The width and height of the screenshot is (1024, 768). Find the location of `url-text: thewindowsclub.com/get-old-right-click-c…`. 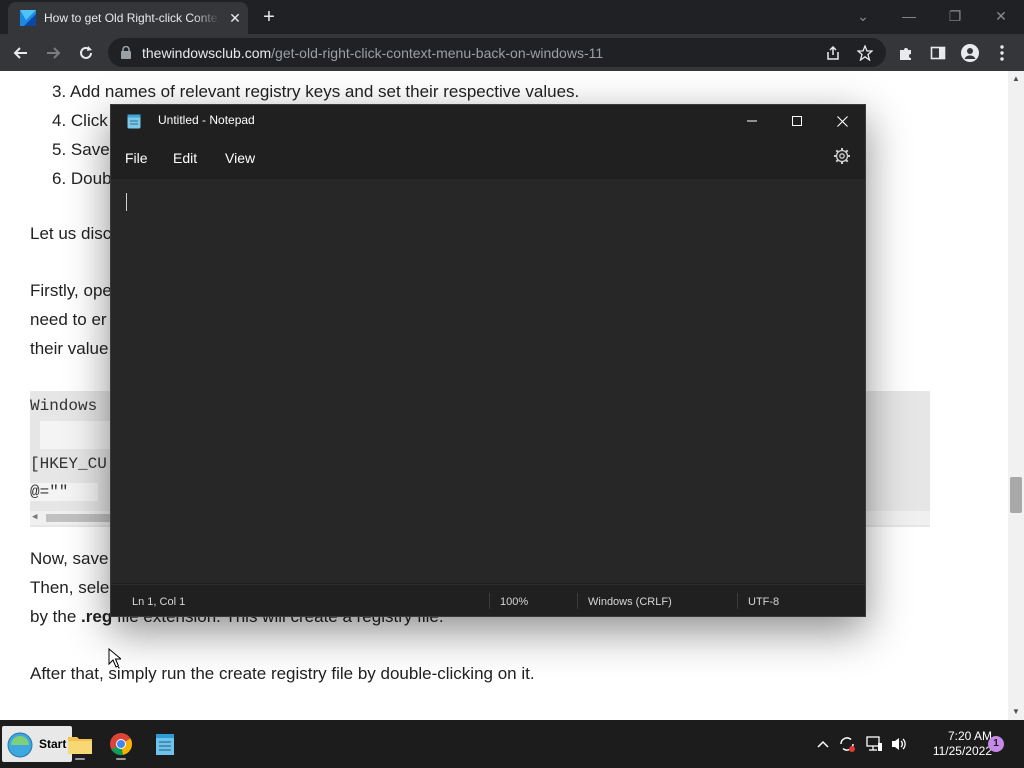

url-text: thewindowsclub.com/get-old-right-click-c… is located at coordinates (372, 53).